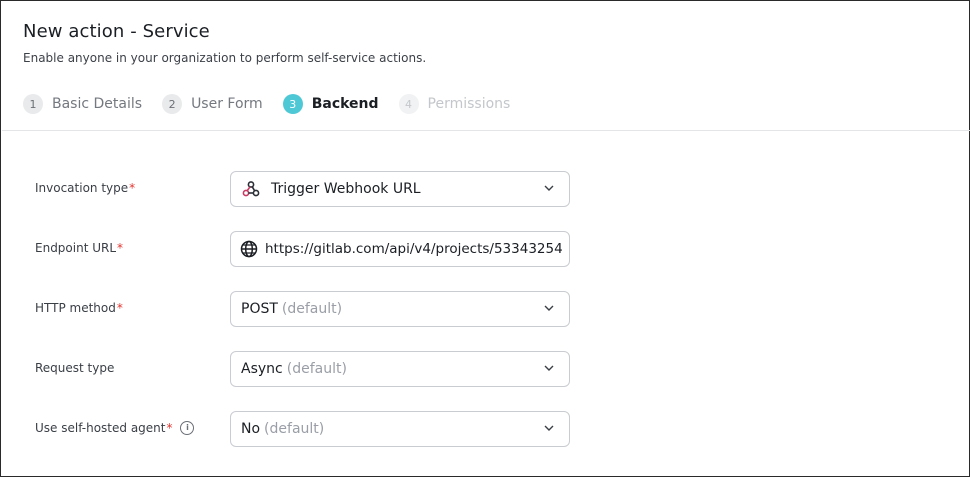 Image resolution: width=970 pixels, height=477 pixels. What do you see at coordinates (79, 248) in the screenshot?
I see `endpoint-url-label: Endpoint URL *` at bounding box center [79, 248].